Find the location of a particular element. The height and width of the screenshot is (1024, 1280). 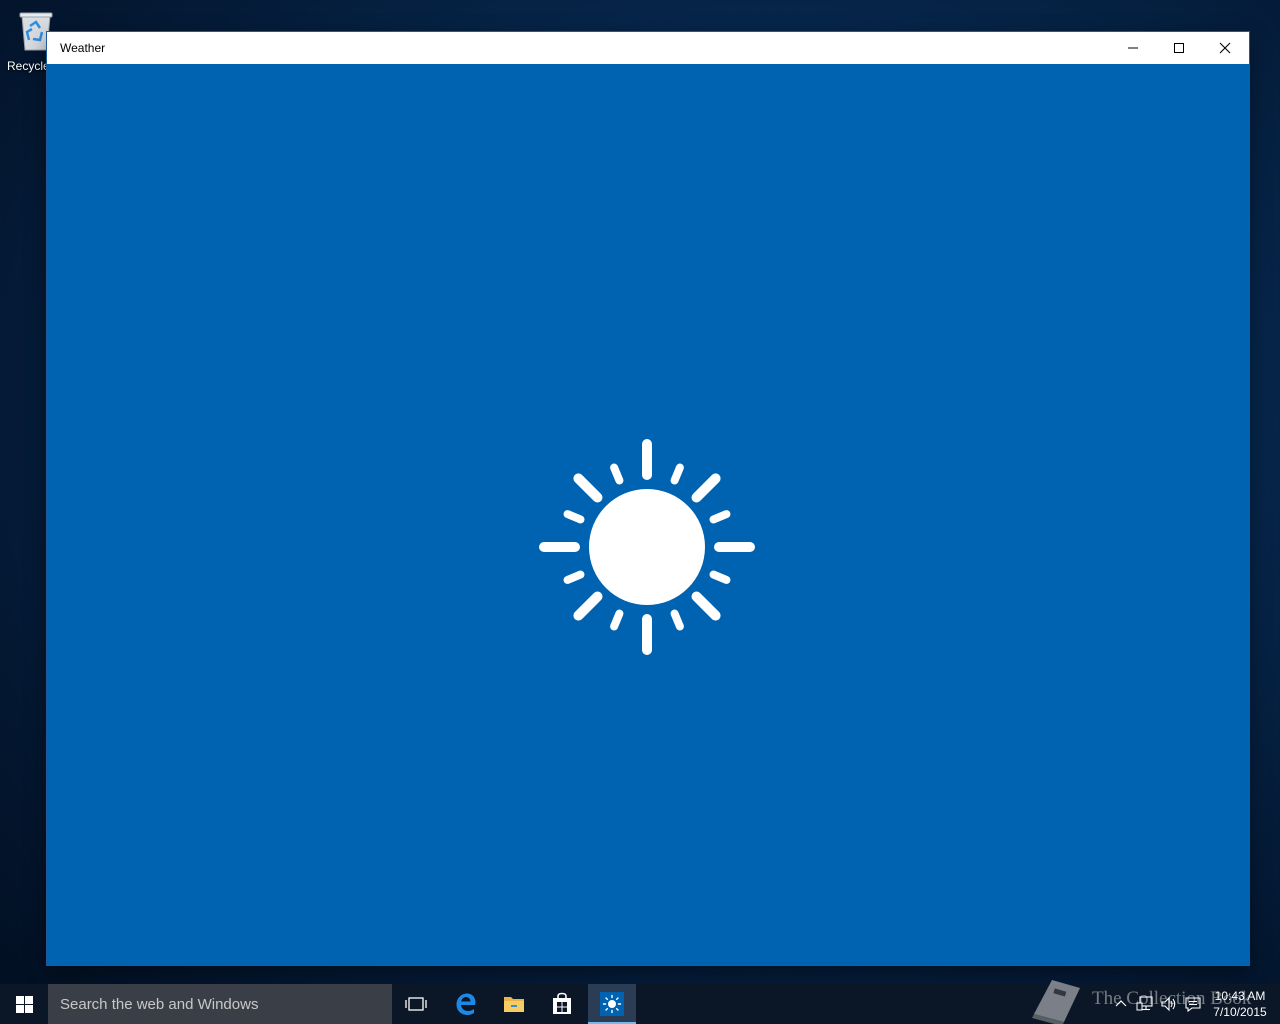

edge-icon is located at coordinates (466, 1004).